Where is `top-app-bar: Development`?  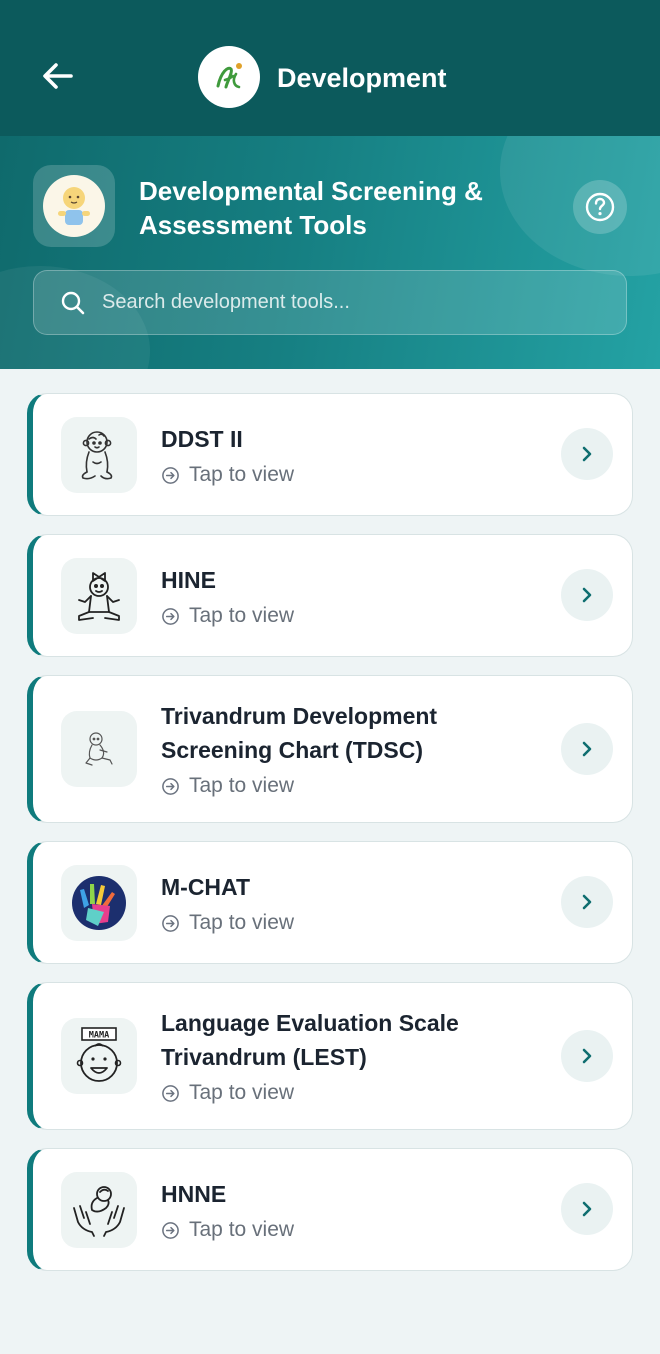
top-app-bar: Development is located at coordinates (330, 68).